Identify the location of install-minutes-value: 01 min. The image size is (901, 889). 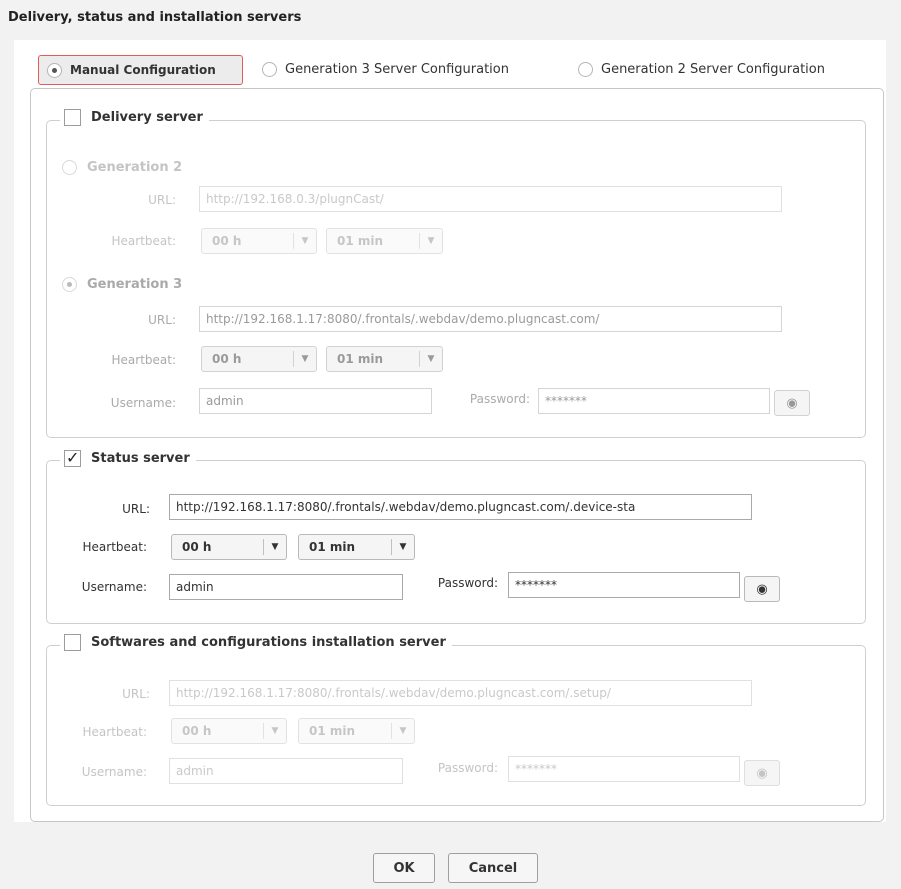
(332, 731).